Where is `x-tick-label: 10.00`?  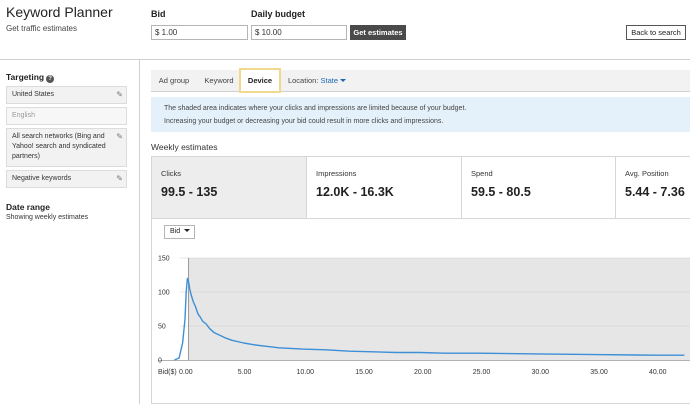 x-tick-label: 10.00 is located at coordinates (306, 372).